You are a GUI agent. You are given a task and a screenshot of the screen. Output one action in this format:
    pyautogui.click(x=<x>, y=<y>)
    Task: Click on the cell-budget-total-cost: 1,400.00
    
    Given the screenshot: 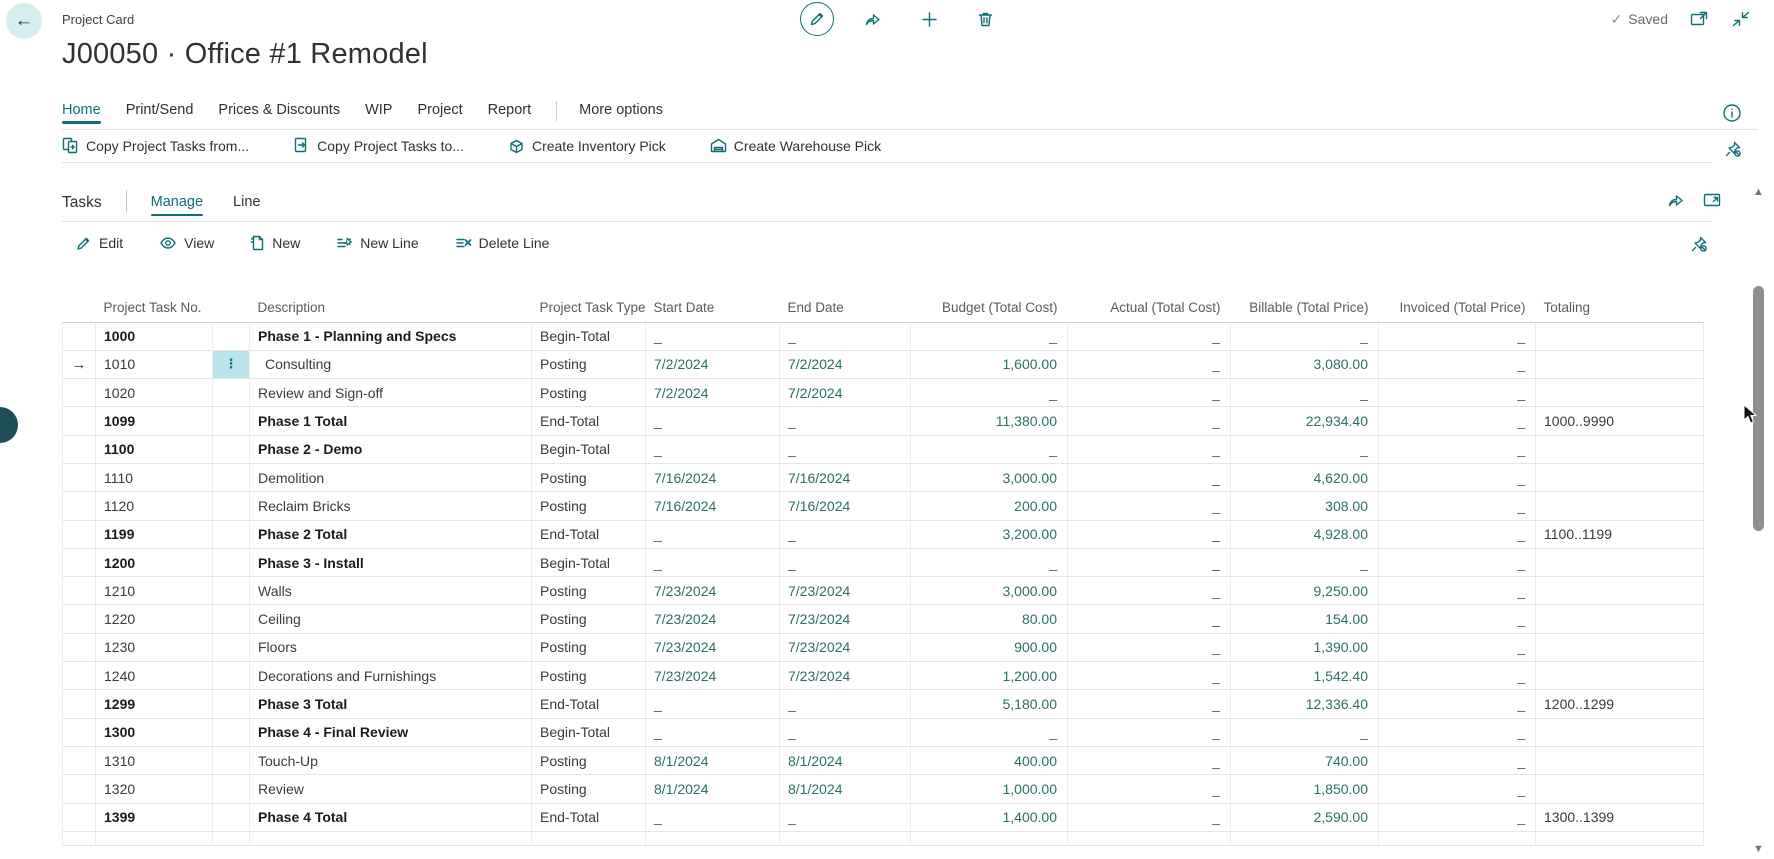 What is the action you would take?
    pyautogui.click(x=989, y=817)
    